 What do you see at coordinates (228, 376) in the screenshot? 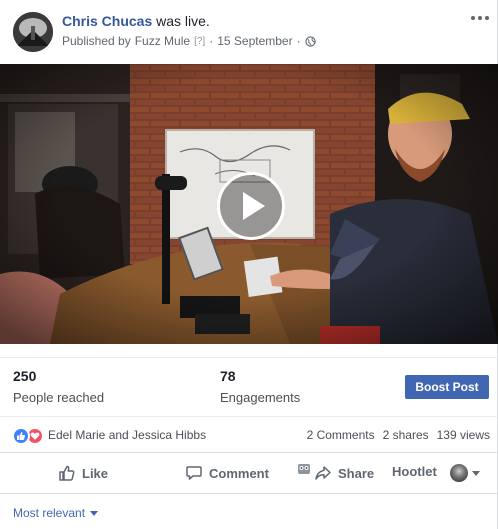
I see `engagements-value: 78` at bounding box center [228, 376].